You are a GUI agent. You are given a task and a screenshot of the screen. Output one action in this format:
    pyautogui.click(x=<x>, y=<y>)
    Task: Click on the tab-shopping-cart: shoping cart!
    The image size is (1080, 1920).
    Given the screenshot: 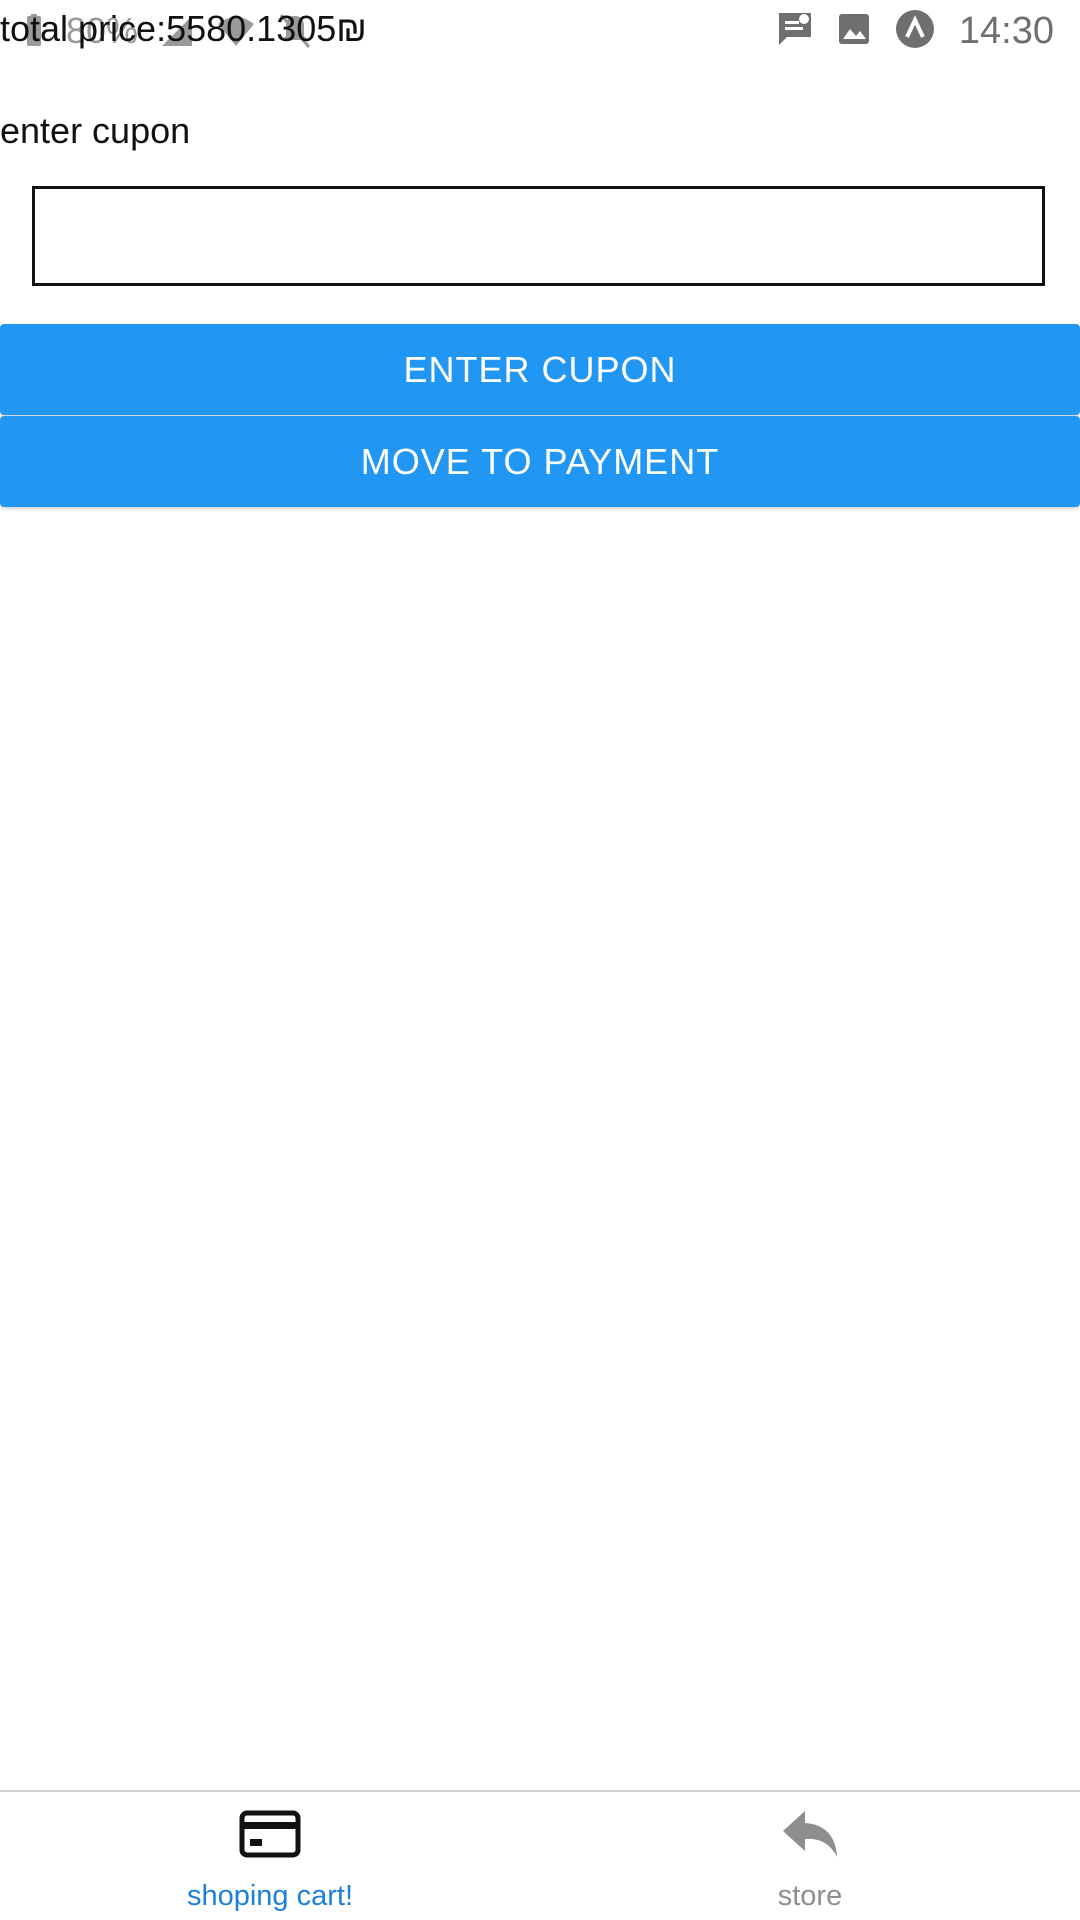 What is the action you would take?
    pyautogui.click(x=270, y=1856)
    